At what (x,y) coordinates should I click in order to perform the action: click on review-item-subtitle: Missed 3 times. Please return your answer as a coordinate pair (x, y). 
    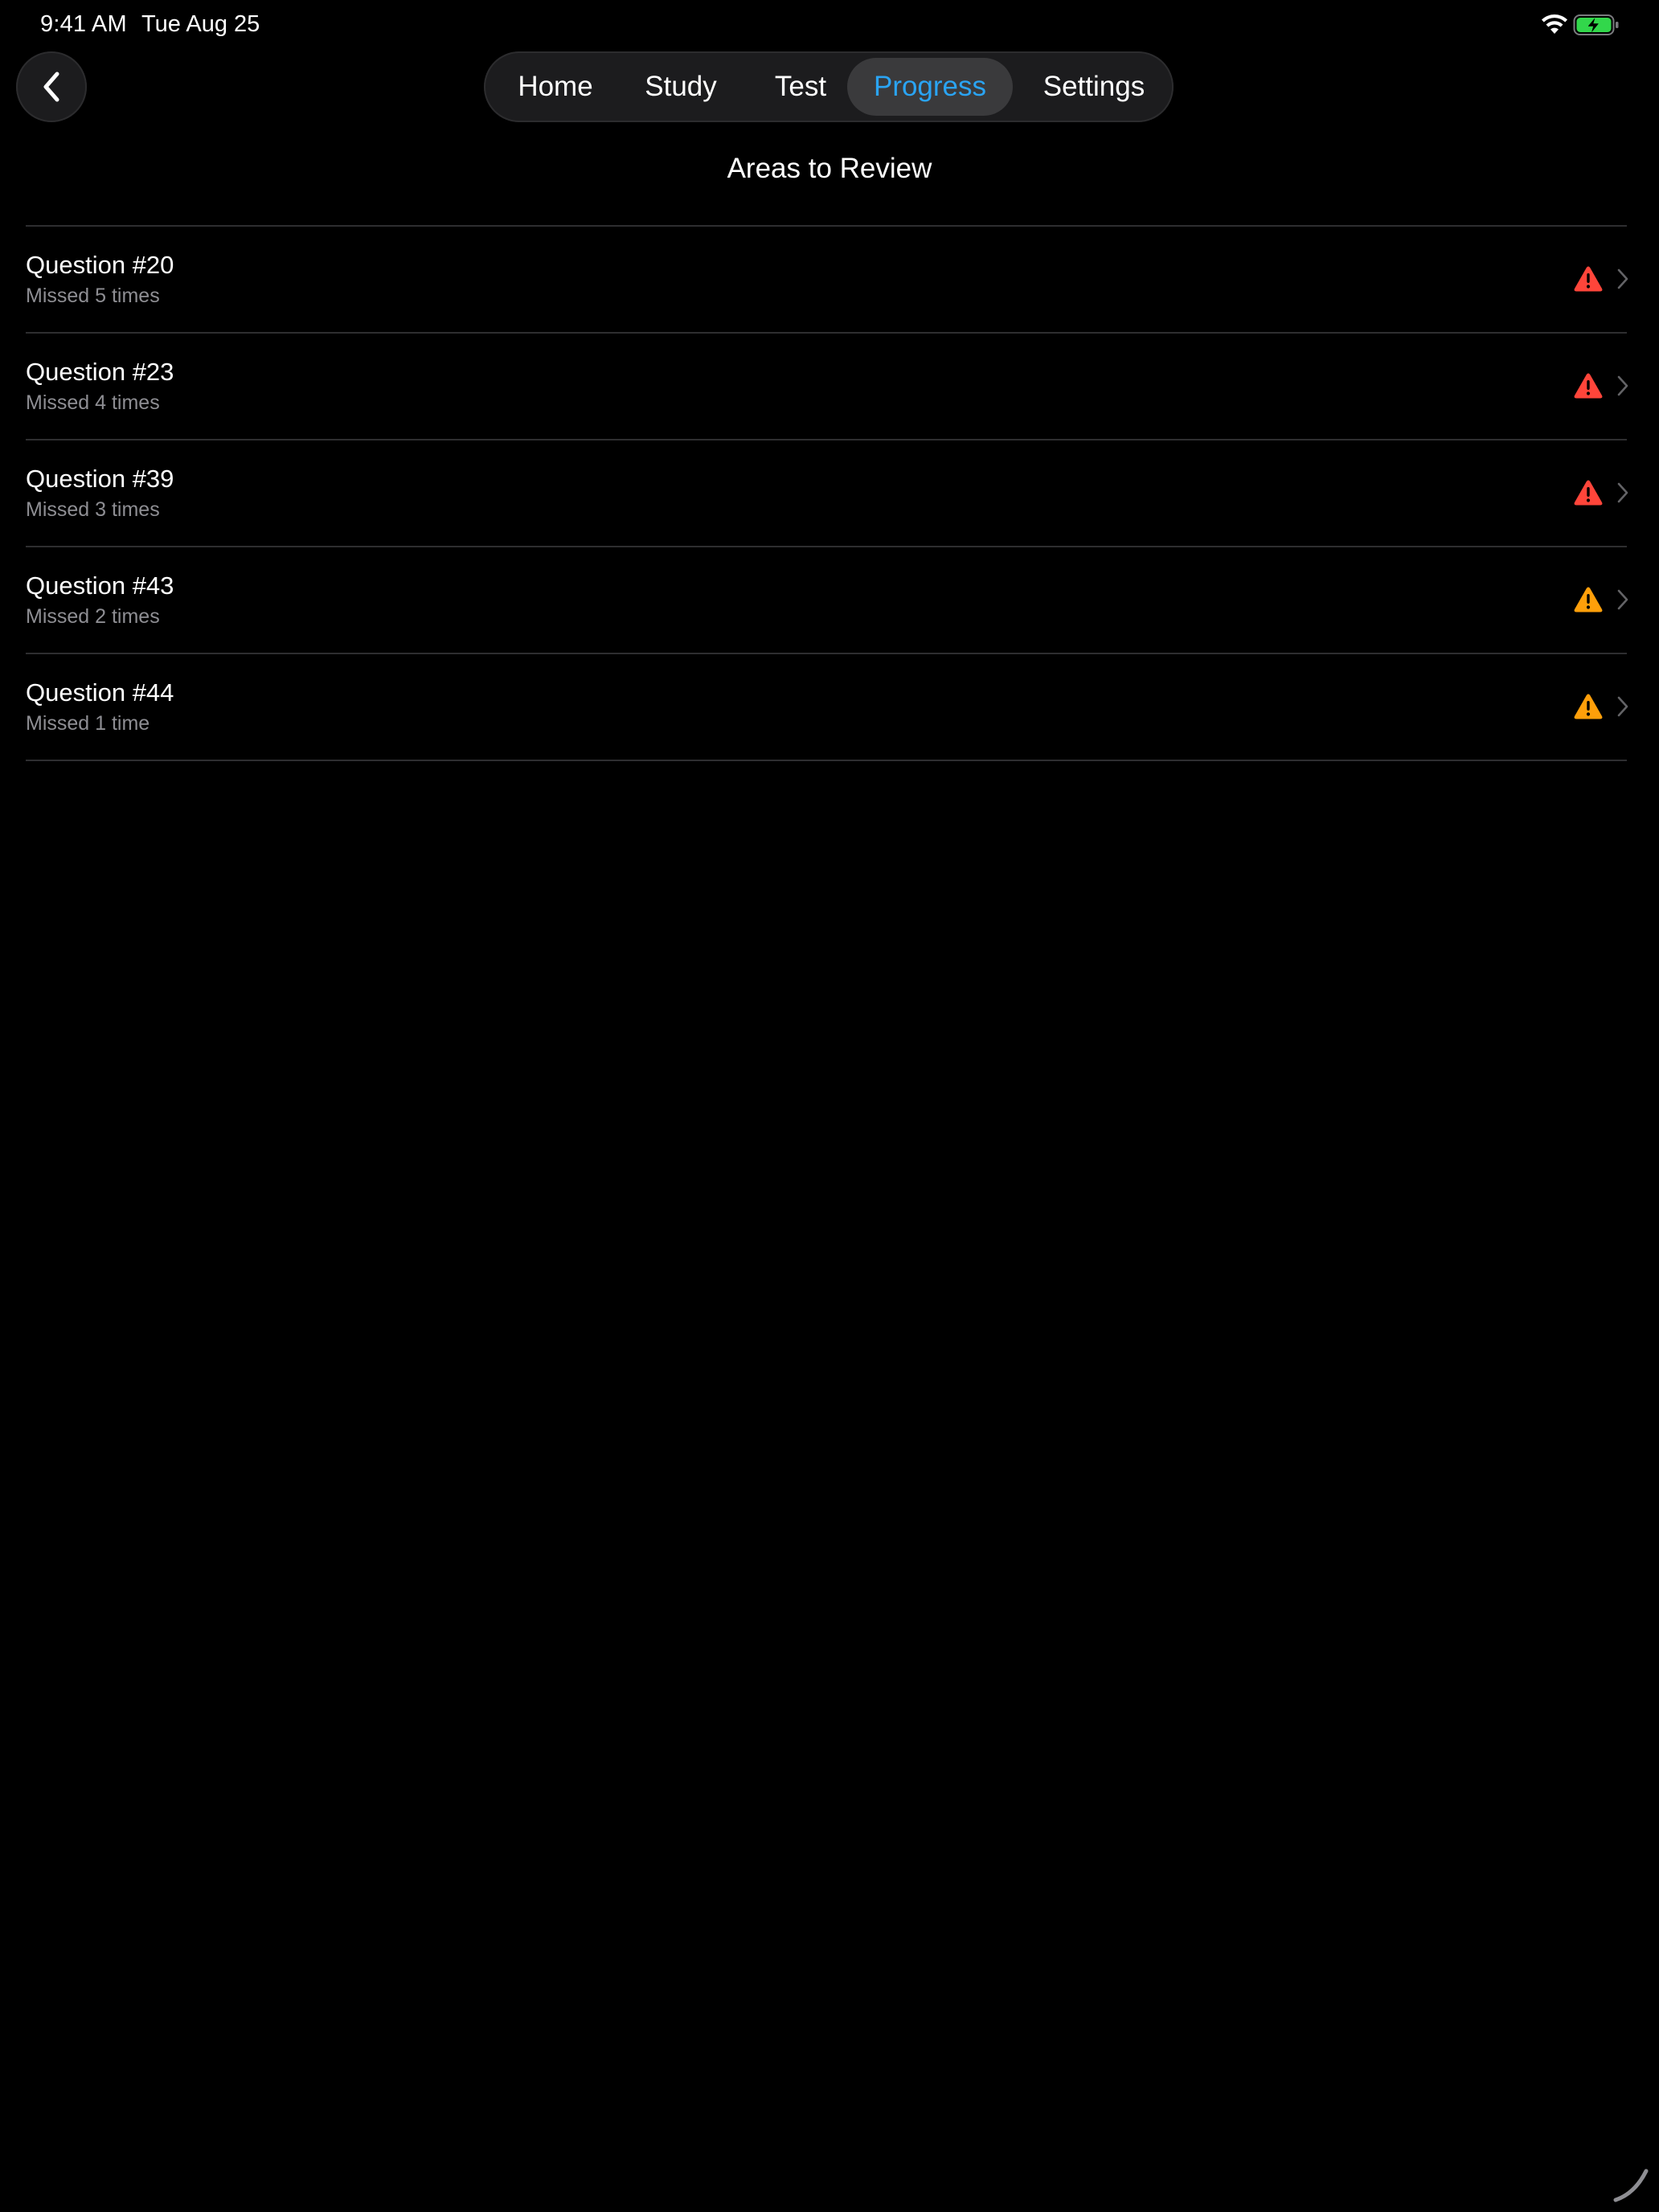
    Looking at the image, I should click on (93, 509).